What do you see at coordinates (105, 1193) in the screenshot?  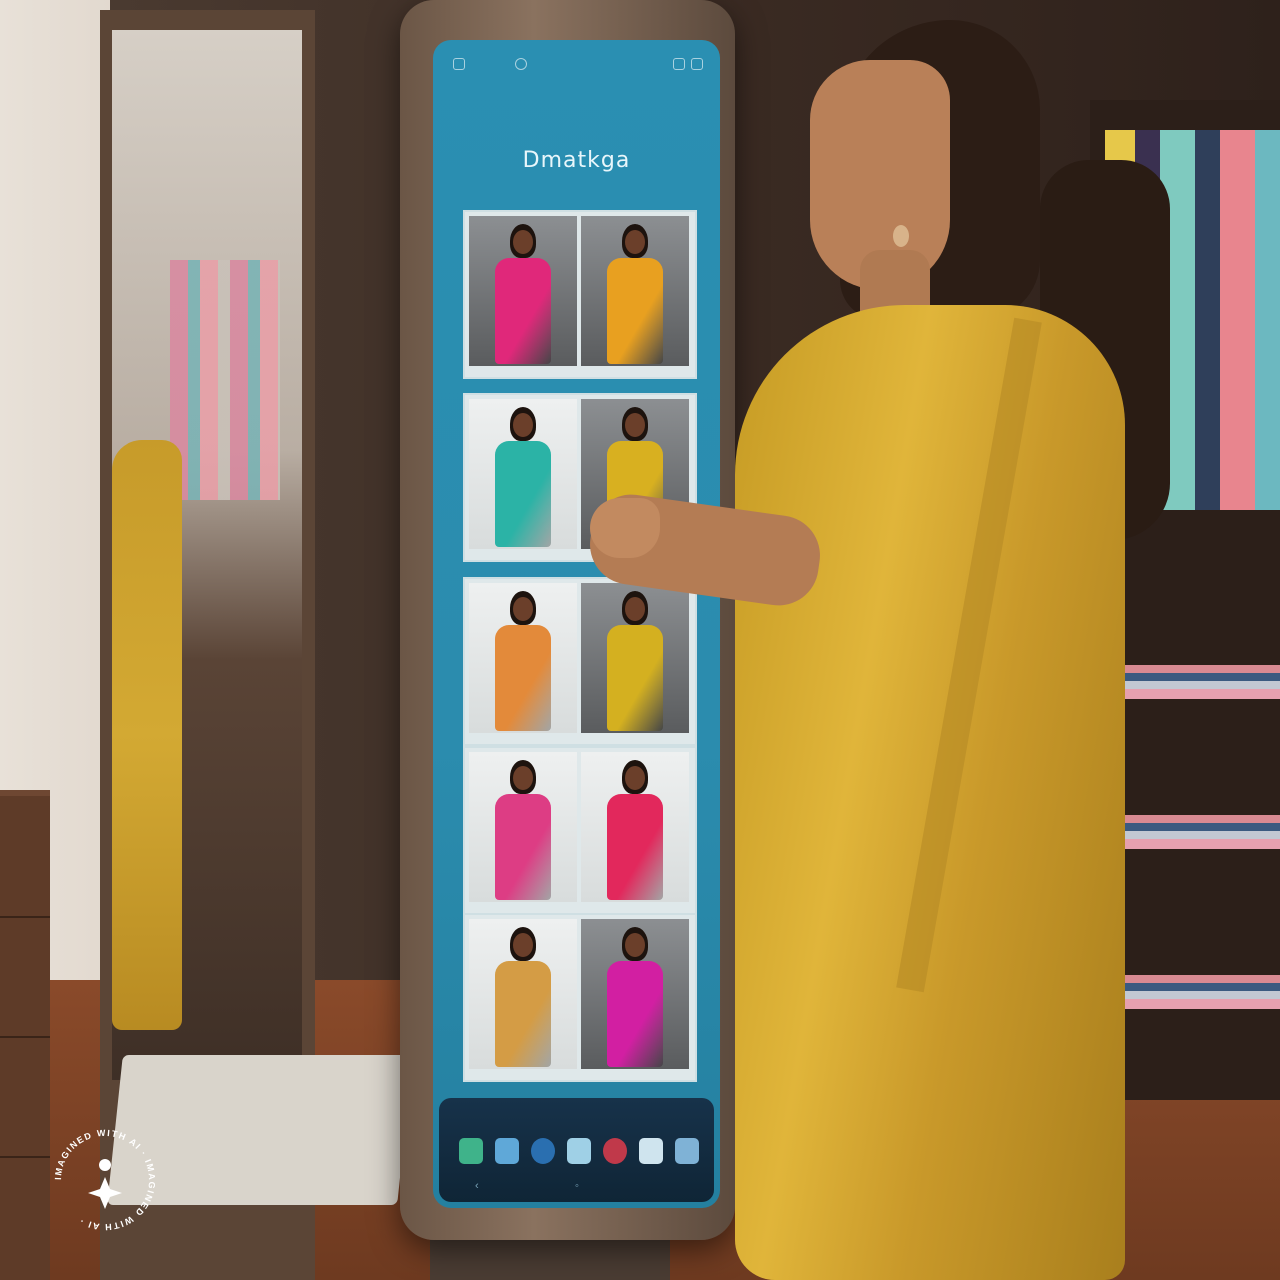 I see `sparkle-icon` at bounding box center [105, 1193].